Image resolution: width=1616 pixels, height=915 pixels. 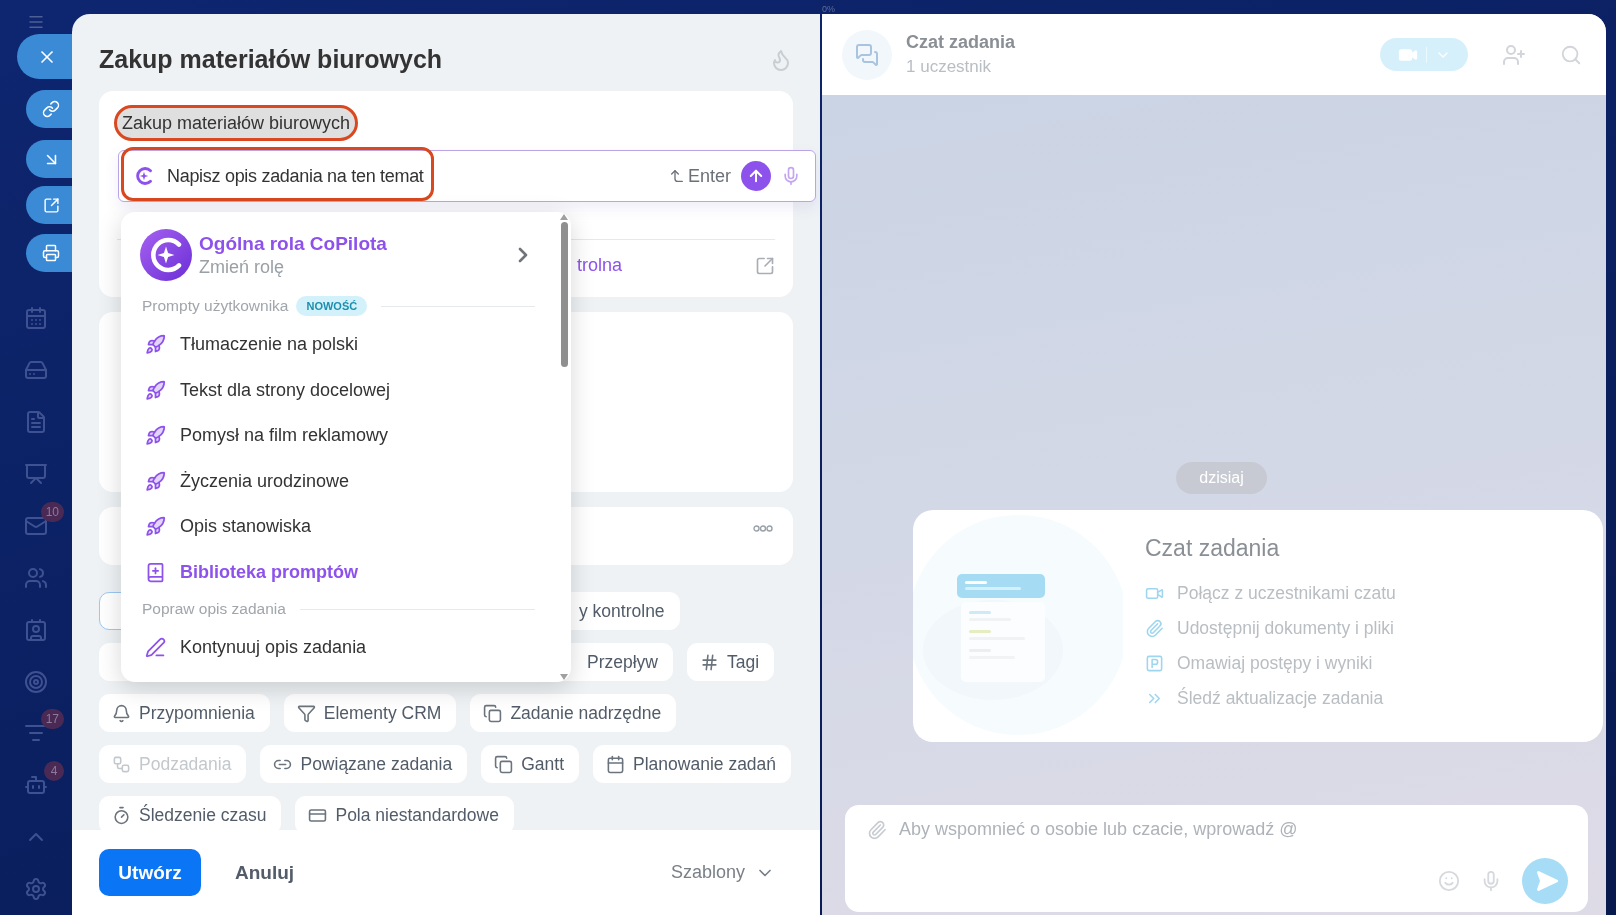 I want to click on feature-text: Omawiaj postępy i wyniki, so click(x=1270, y=663).